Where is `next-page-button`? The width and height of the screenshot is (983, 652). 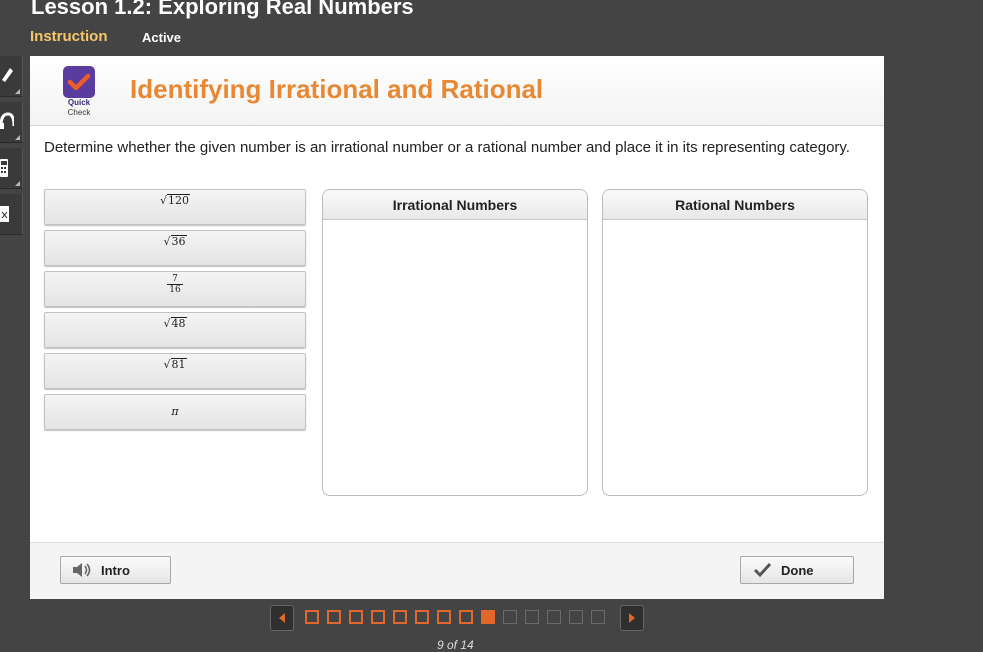 next-page-button is located at coordinates (632, 618).